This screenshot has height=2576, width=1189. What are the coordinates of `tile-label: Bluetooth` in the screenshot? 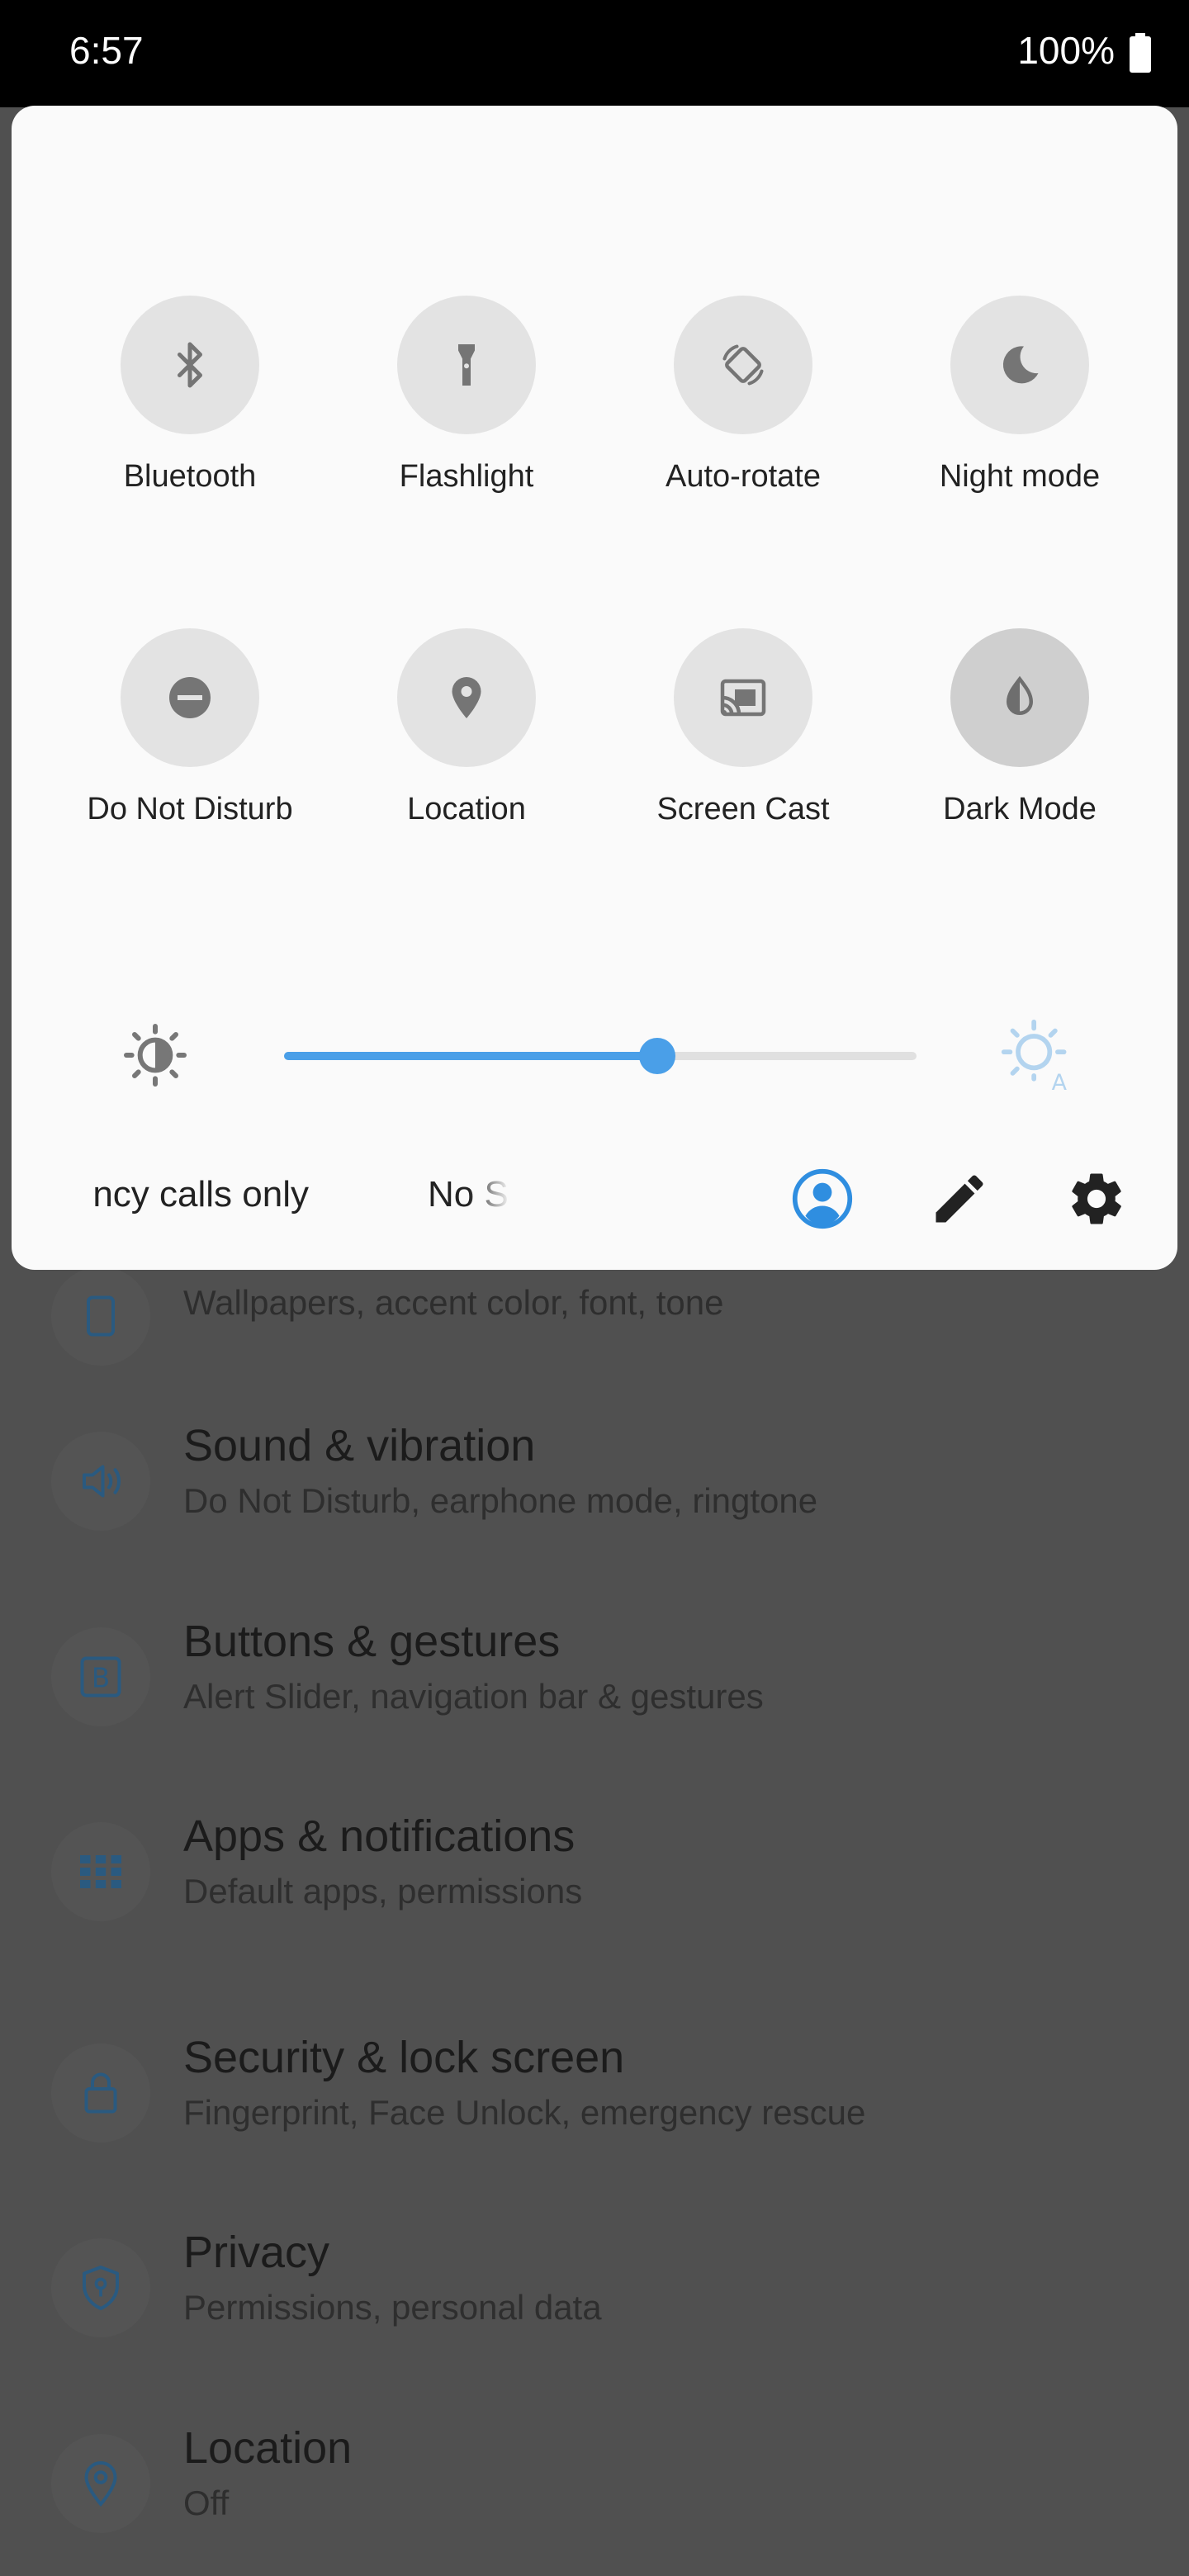 It's located at (190, 476).